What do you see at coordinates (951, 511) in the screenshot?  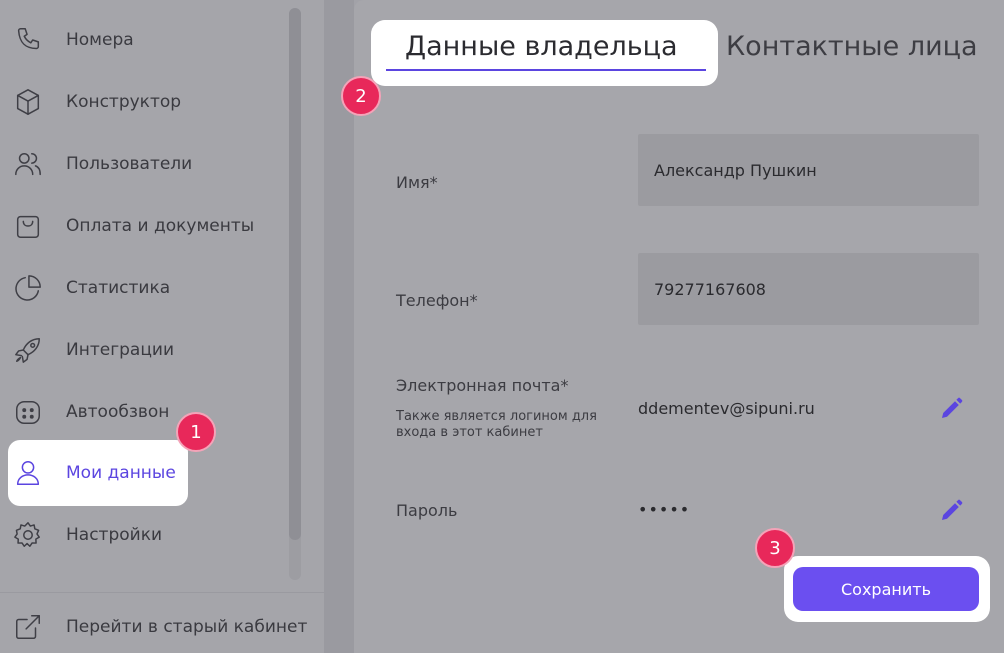 I see `edit-password-icon` at bounding box center [951, 511].